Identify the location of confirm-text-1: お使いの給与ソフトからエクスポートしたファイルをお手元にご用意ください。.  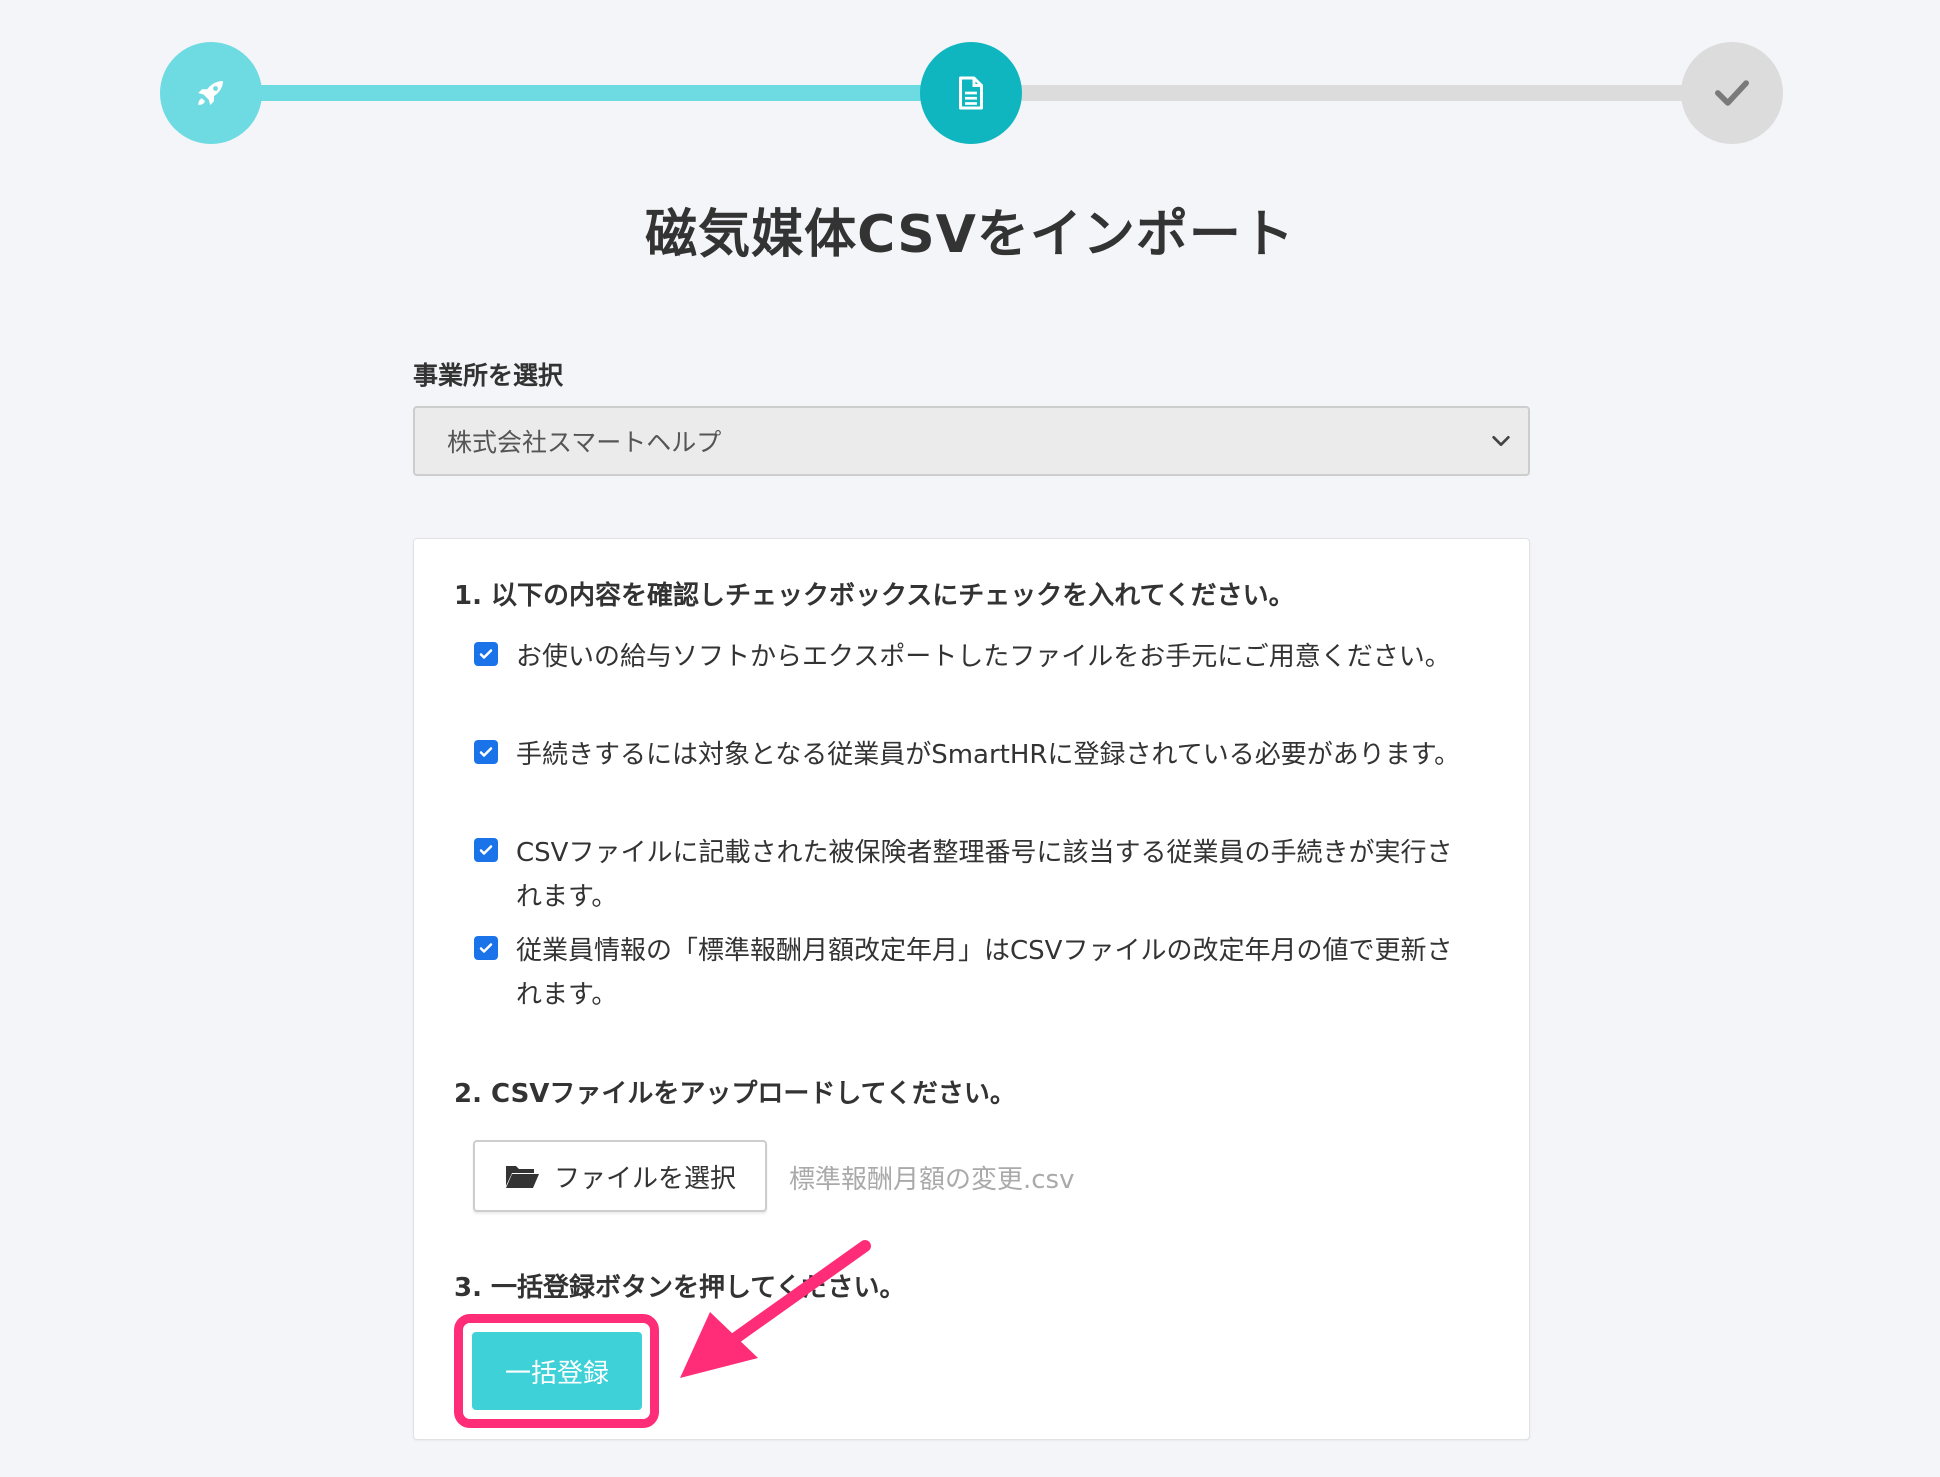
(983, 657).